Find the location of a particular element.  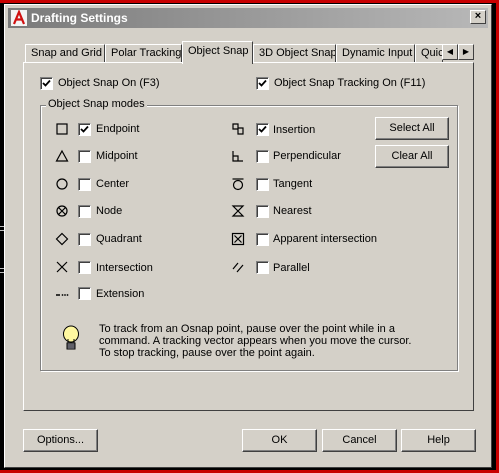

help-button: Help is located at coordinates (438, 440).